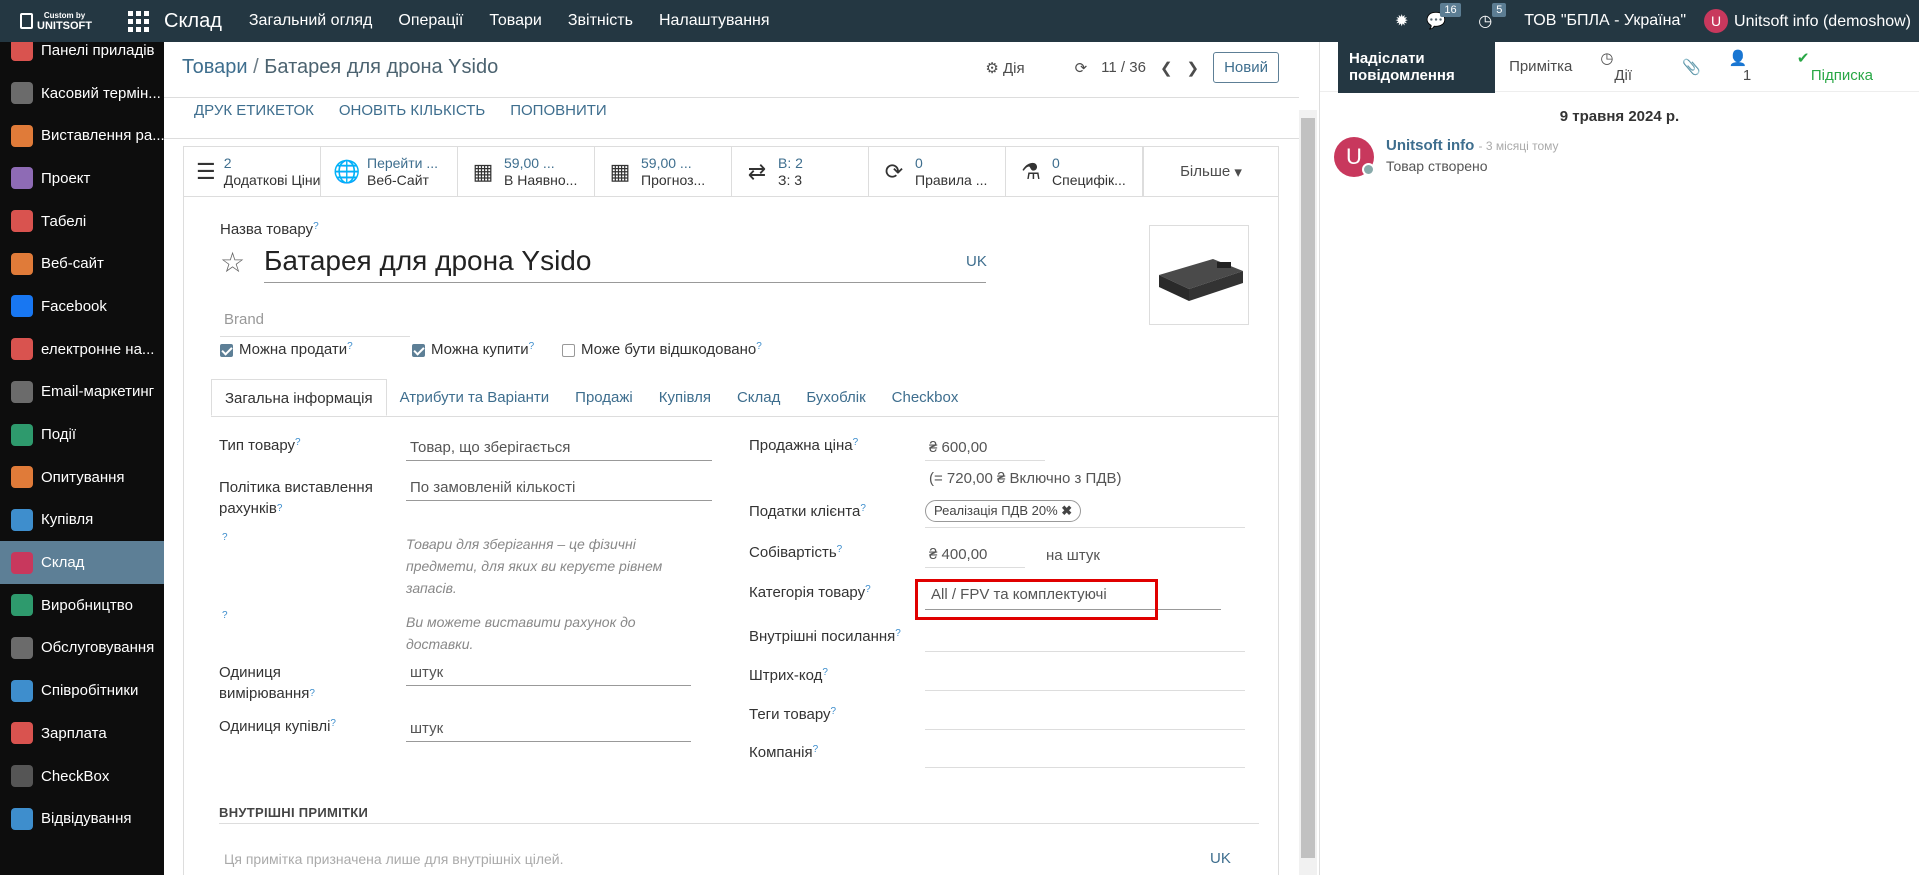  I want to click on tab-purchase: Купівля, so click(685, 397).